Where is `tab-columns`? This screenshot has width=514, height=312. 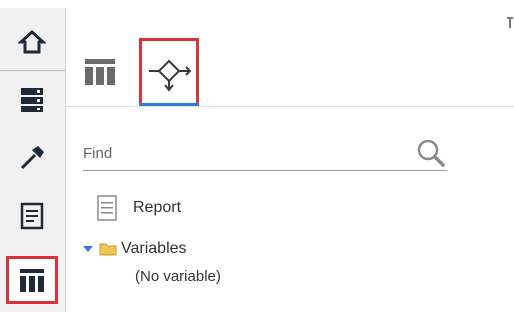 tab-columns is located at coordinates (100, 72).